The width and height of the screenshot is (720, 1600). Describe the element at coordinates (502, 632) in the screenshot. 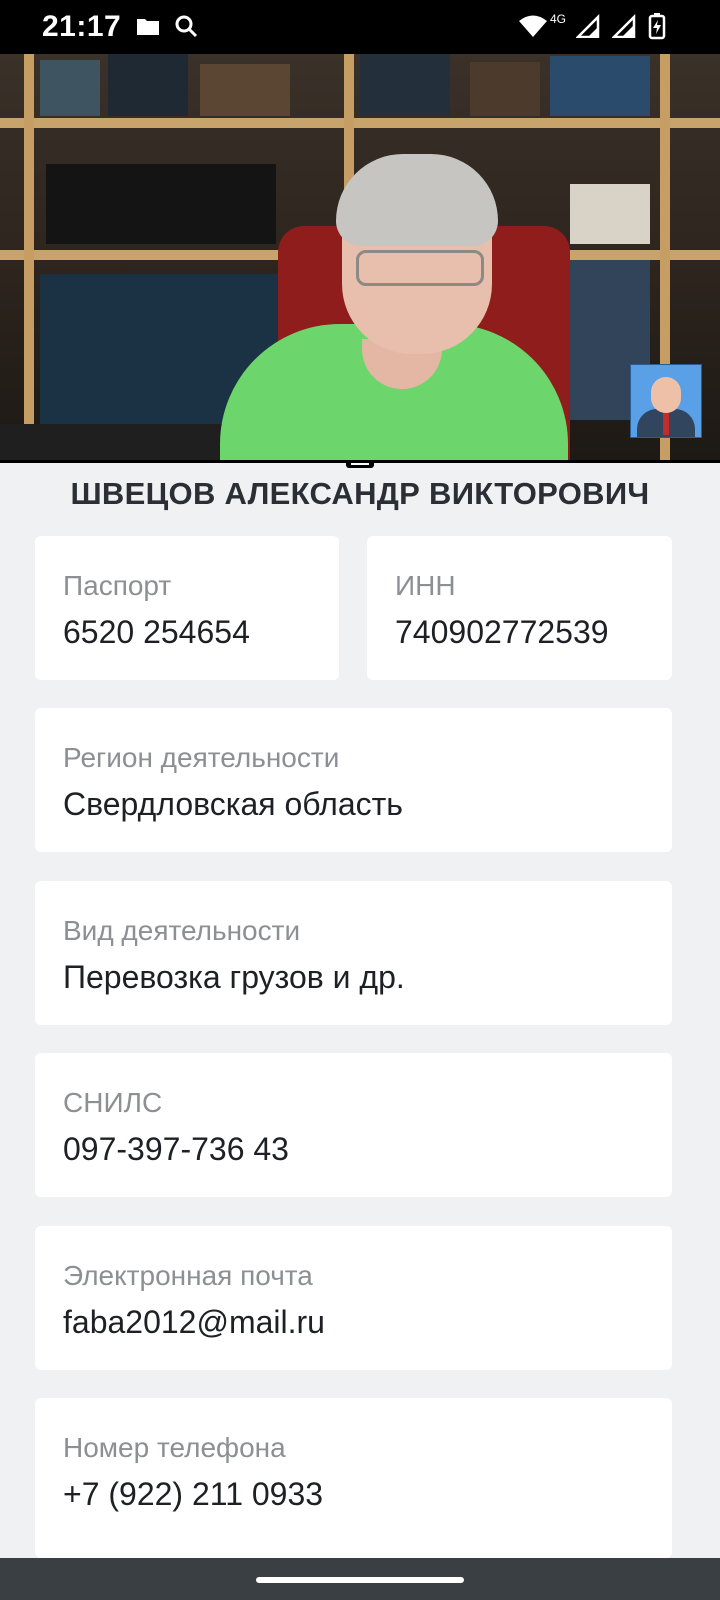

I see `inn-value: 740902772539` at that location.